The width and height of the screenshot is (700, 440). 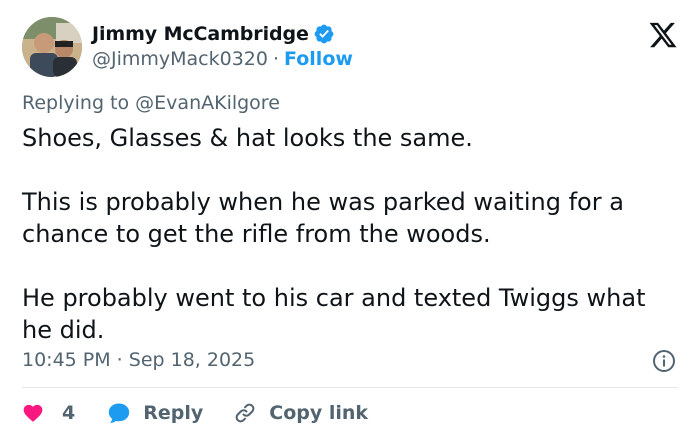 I want to click on follow-button: Follow, so click(x=318, y=59).